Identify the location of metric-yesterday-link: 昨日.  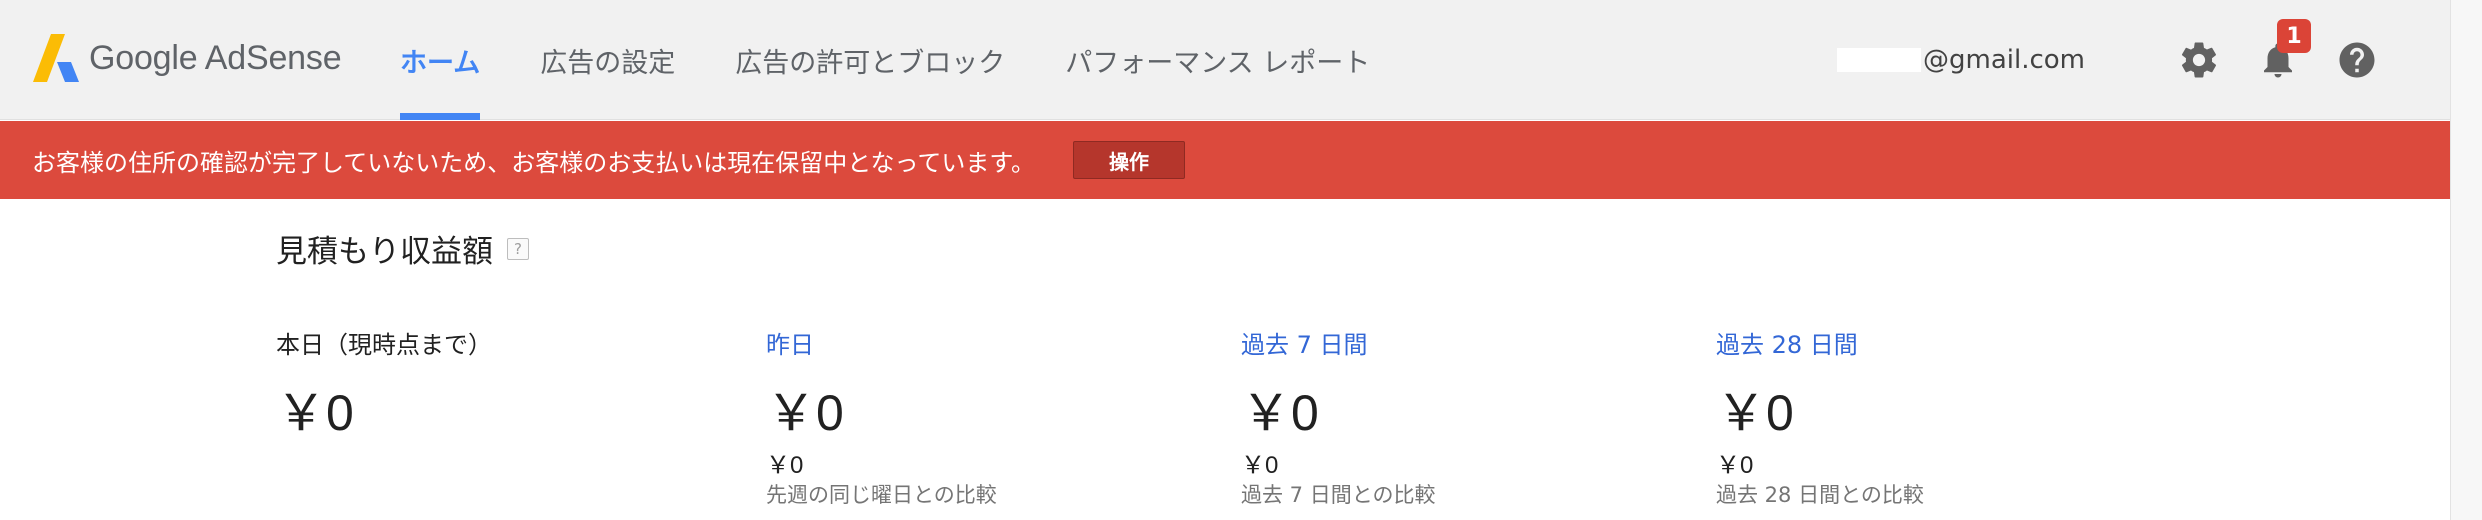
(966, 342).